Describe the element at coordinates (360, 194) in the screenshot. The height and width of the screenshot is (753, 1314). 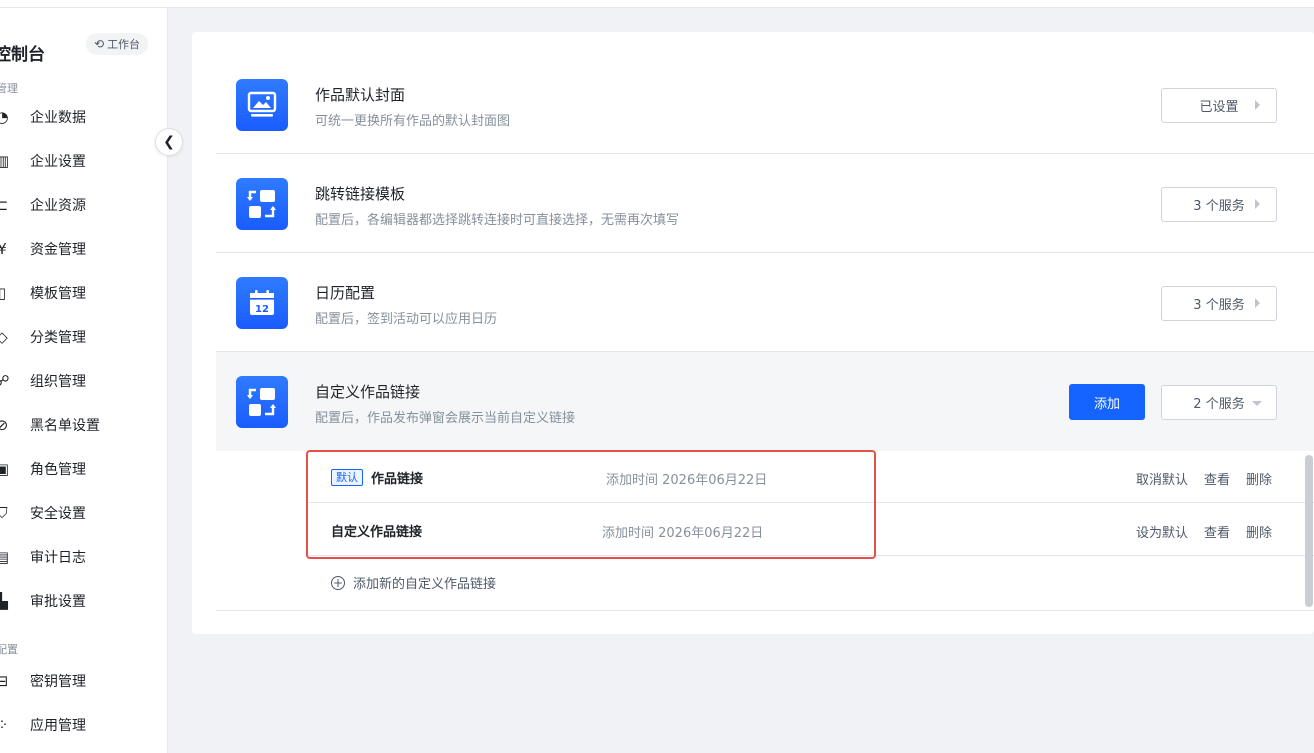
I see `setting-title: 跳转链接模板` at that location.